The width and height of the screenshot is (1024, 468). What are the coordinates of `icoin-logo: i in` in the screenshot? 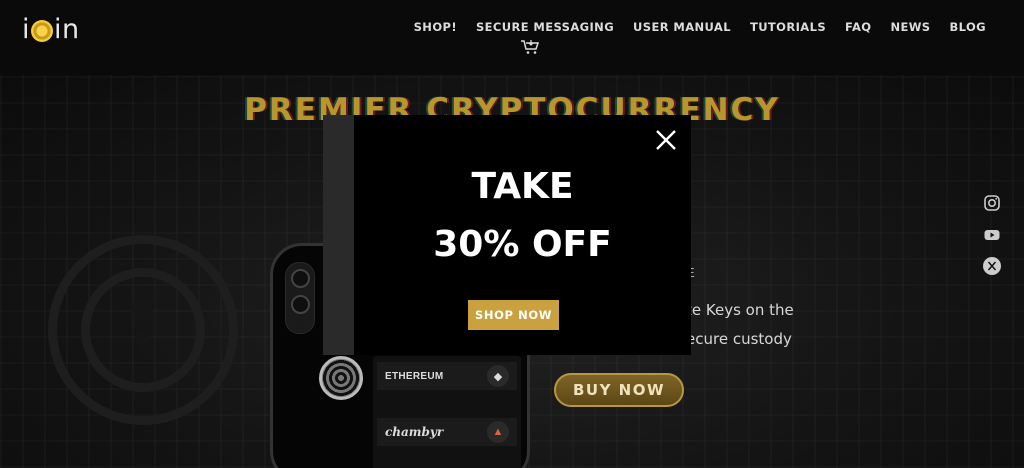 It's located at (51, 29).